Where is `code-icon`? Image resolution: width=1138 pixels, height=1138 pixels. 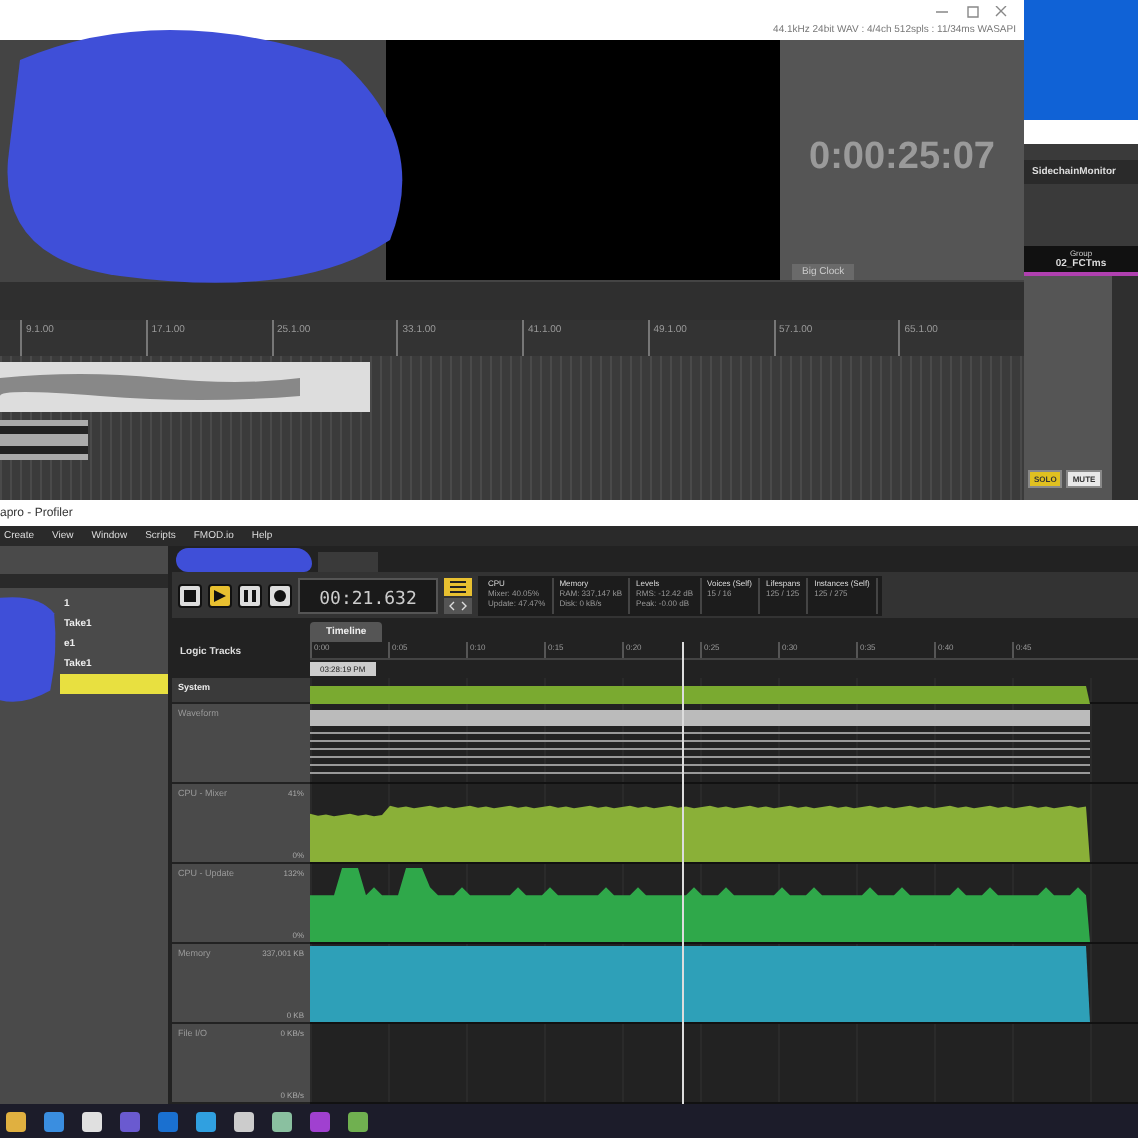 code-icon is located at coordinates (458, 605).